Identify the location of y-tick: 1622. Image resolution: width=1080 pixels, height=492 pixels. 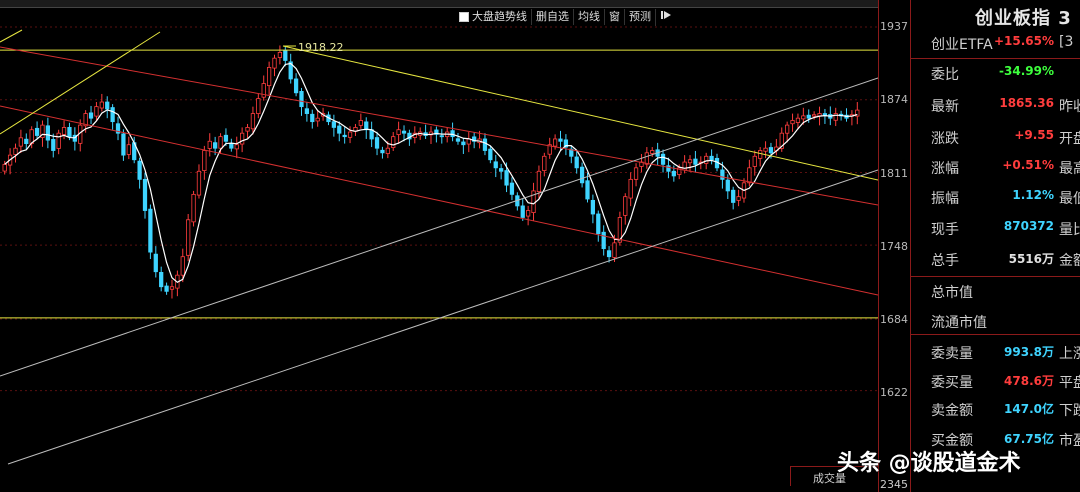
(894, 392).